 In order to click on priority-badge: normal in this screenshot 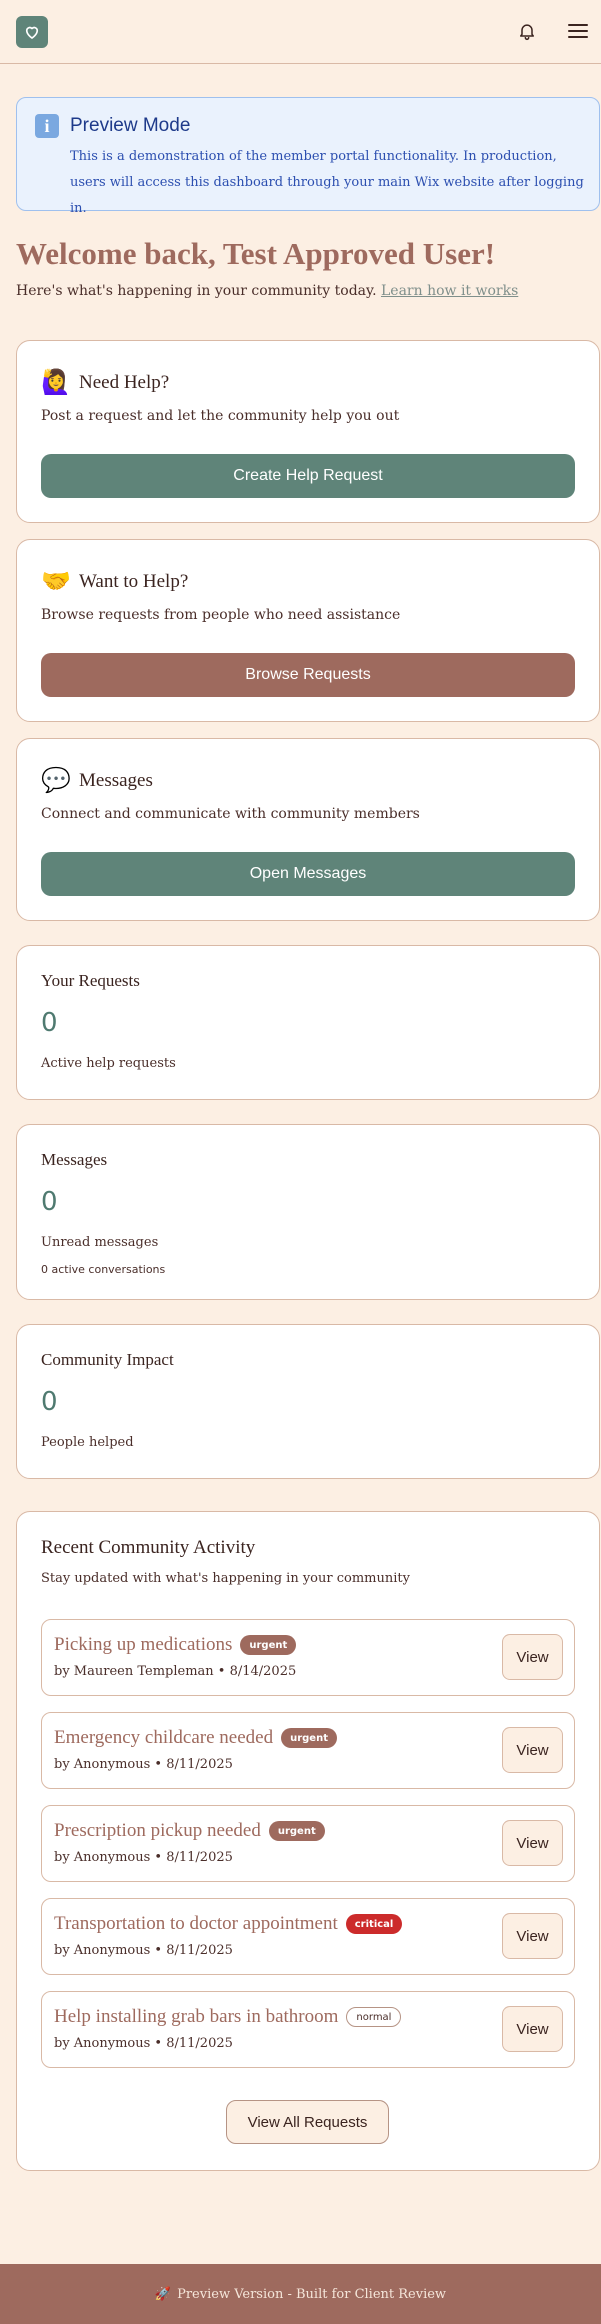, I will do `click(374, 2017)`.